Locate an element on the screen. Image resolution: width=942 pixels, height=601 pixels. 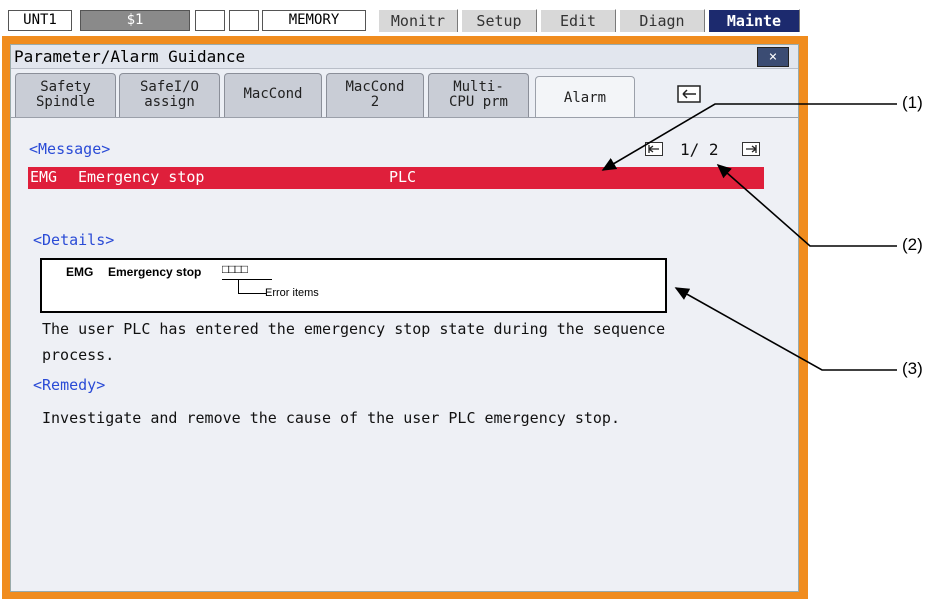
callout-3: (3) is located at coordinates (912, 368).